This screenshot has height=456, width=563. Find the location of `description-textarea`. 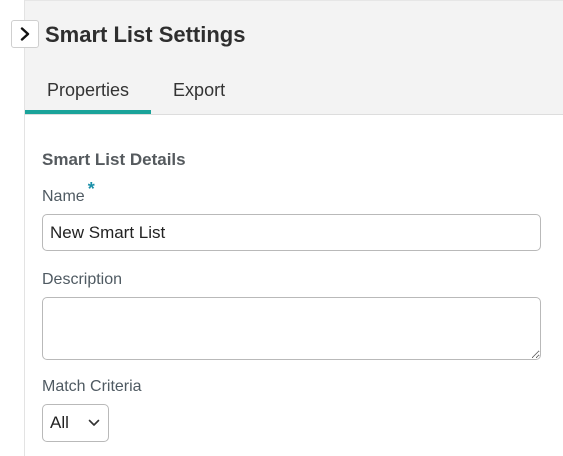

description-textarea is located at coordinates (291, 328).